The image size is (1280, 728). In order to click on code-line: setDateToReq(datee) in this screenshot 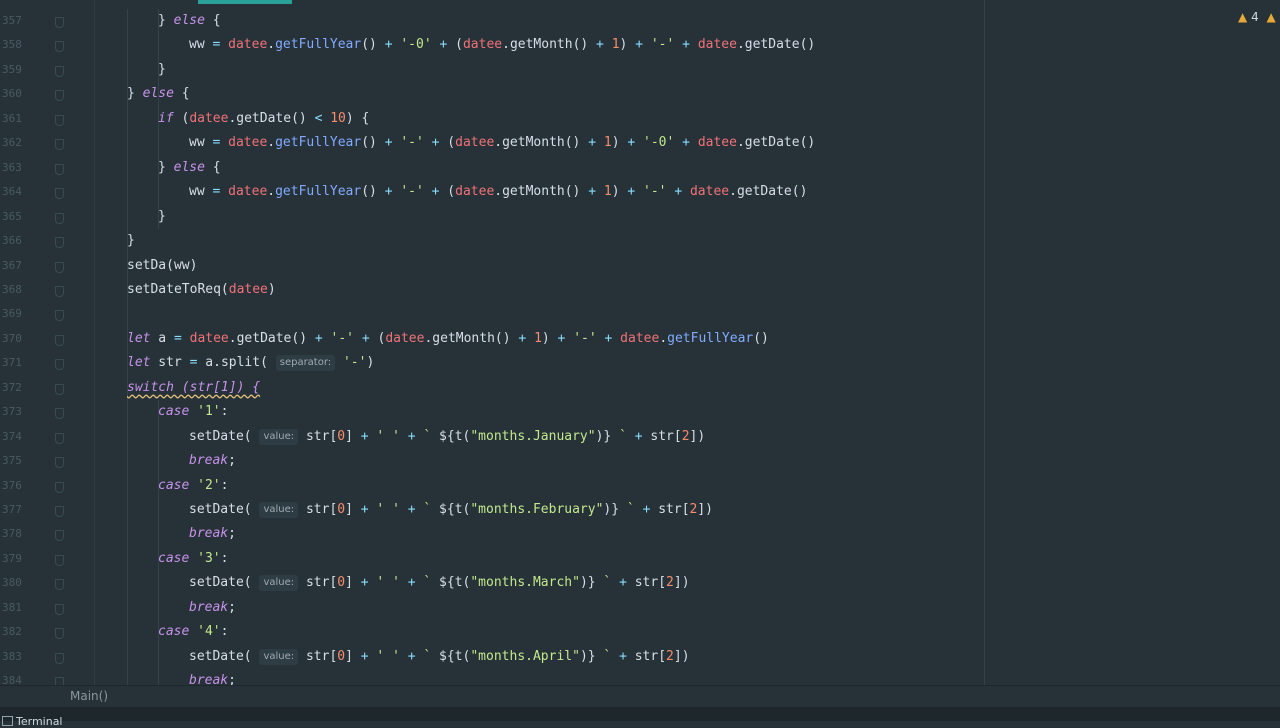, I will do `click(201, 290)`.